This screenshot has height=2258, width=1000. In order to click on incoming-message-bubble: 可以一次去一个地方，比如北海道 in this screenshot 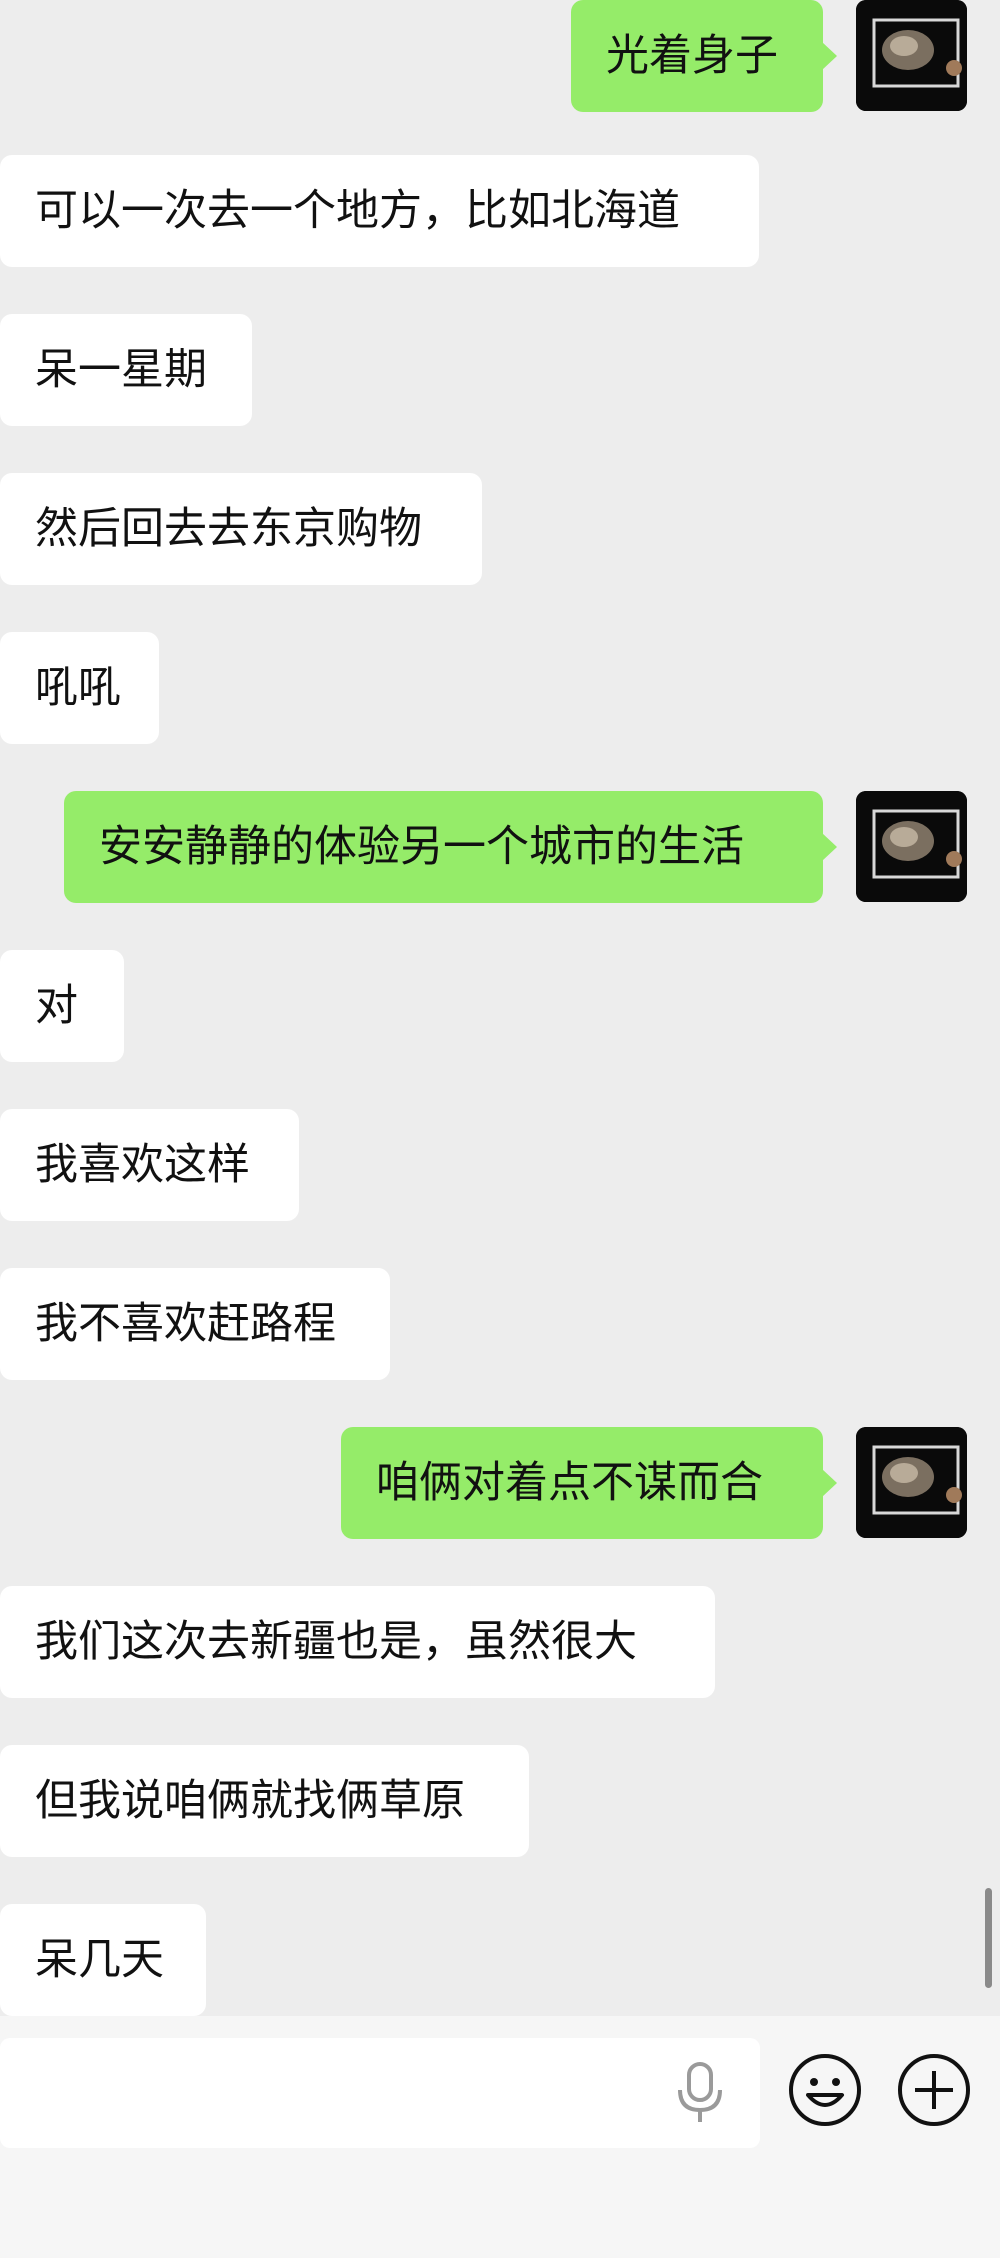, I will do `click(379, 211)`.